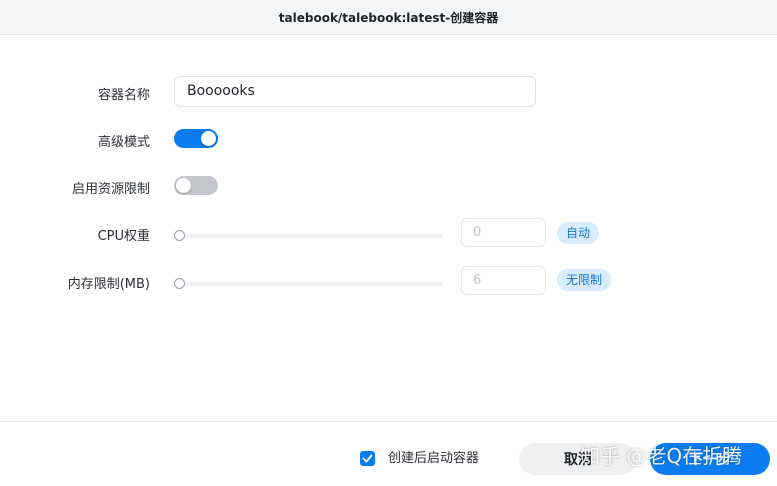  Describe the element at coordinates (311, 284) in the screenshot. I see `memory-limit-slider-track` at that location.